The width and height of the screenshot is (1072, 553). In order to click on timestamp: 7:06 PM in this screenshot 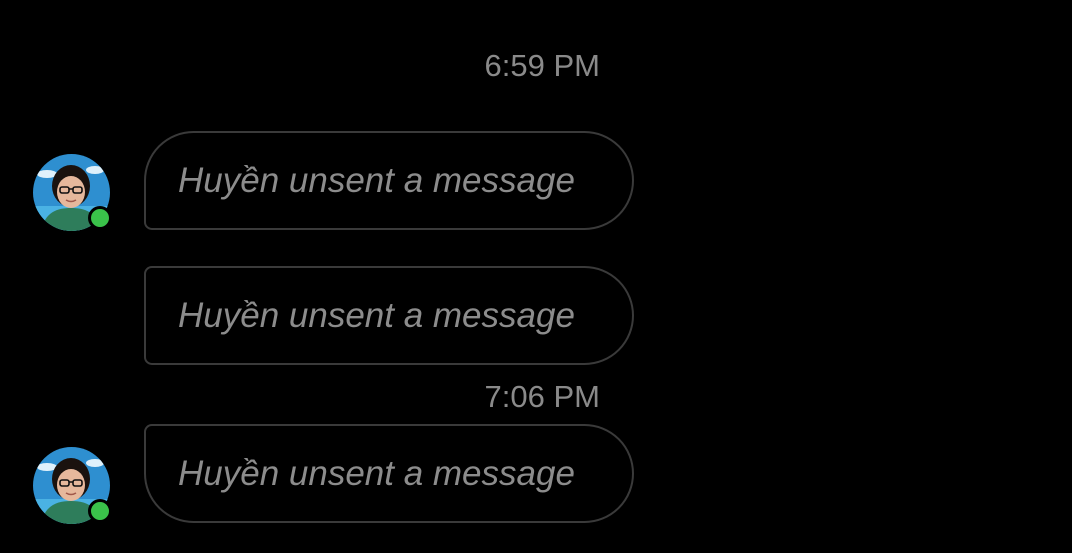, I will do `click(542, 396)`.